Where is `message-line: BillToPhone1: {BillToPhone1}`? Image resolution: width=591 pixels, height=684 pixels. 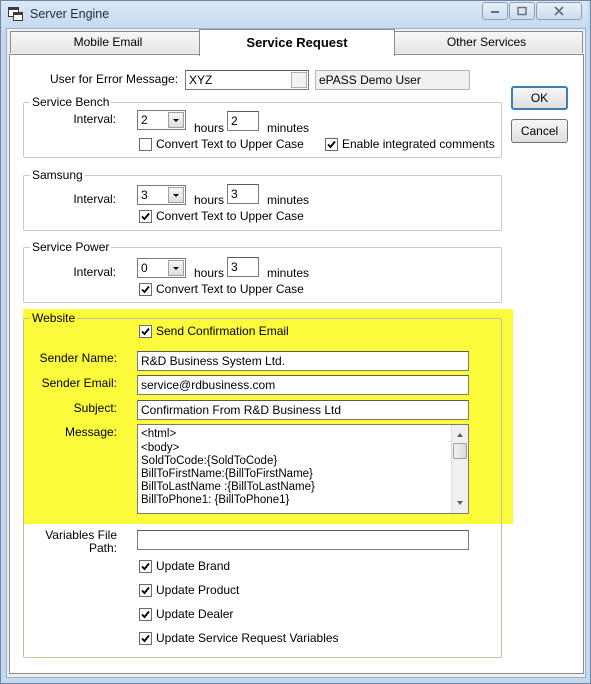 message-line: BillToPhone1: {BillToPhone1} is located at coordinates (215, 500).